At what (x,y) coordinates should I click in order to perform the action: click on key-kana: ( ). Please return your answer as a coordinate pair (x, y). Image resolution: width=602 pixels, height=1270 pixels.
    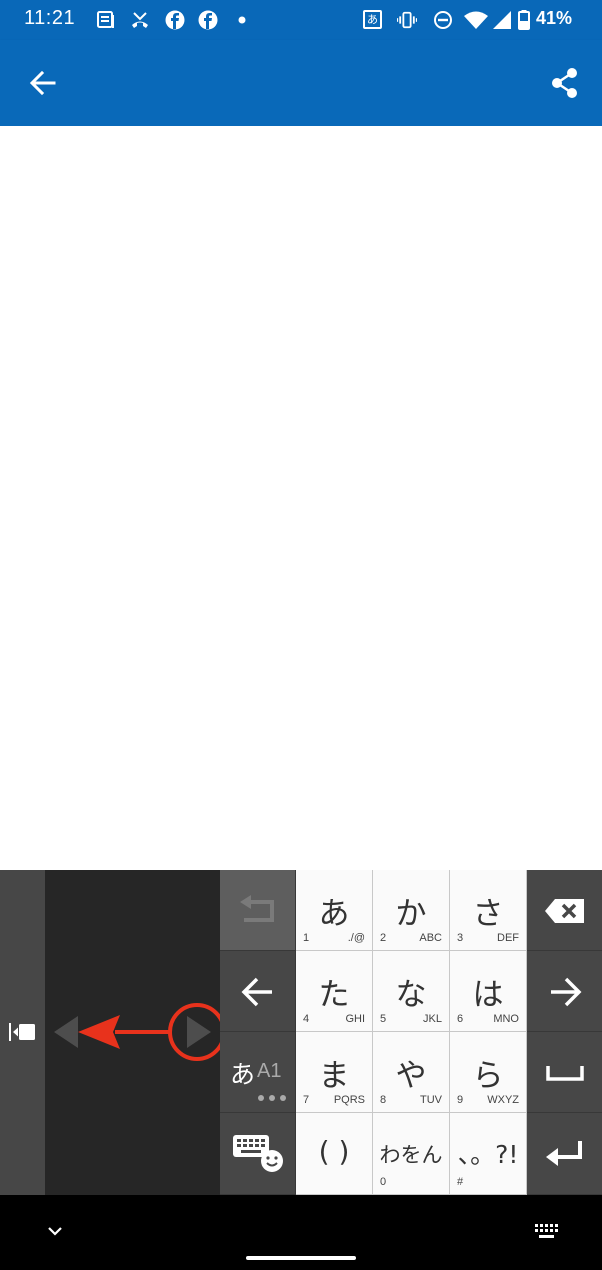
    Looking at the image, I should click on (334, 1151).